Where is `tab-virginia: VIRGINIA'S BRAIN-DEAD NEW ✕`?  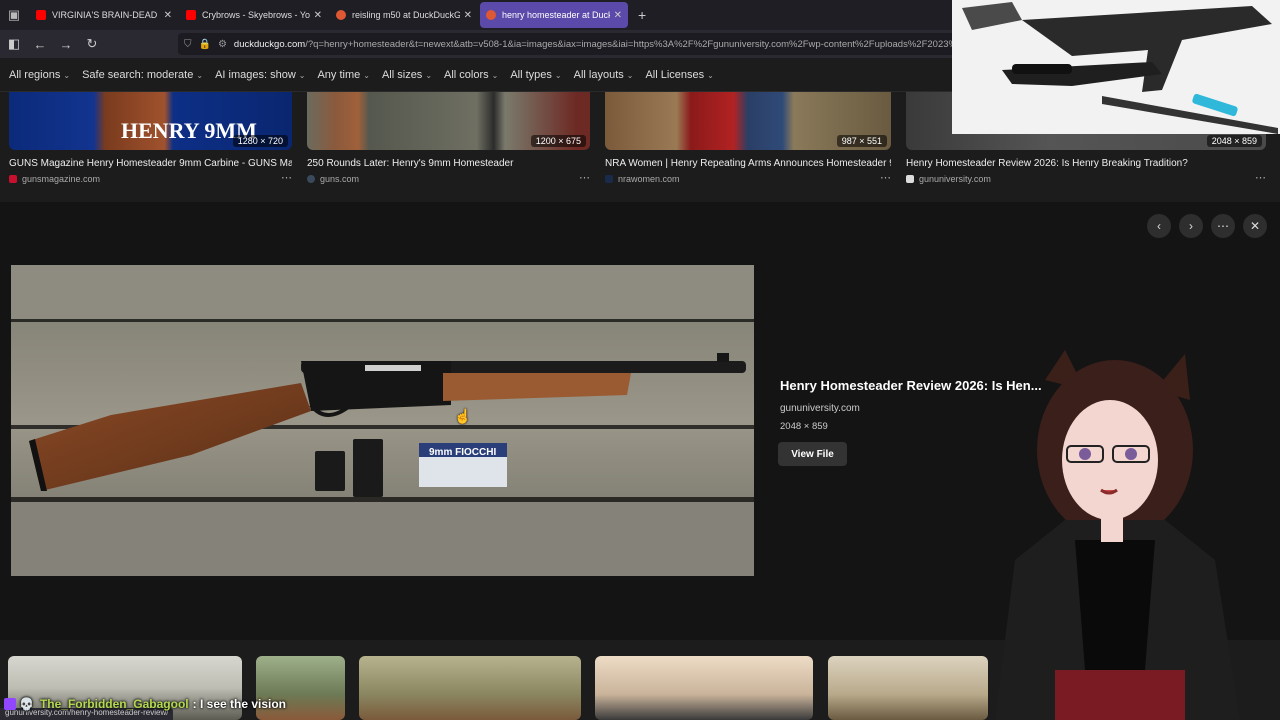
tab-virginia: VIRGINIA'S BRAIN-DEAD NEW ✕ is located at coordinates (104, 15).